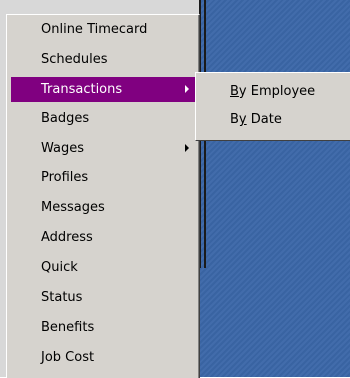  I want to click on submenu-label-prefix: B, so click(234, 119).